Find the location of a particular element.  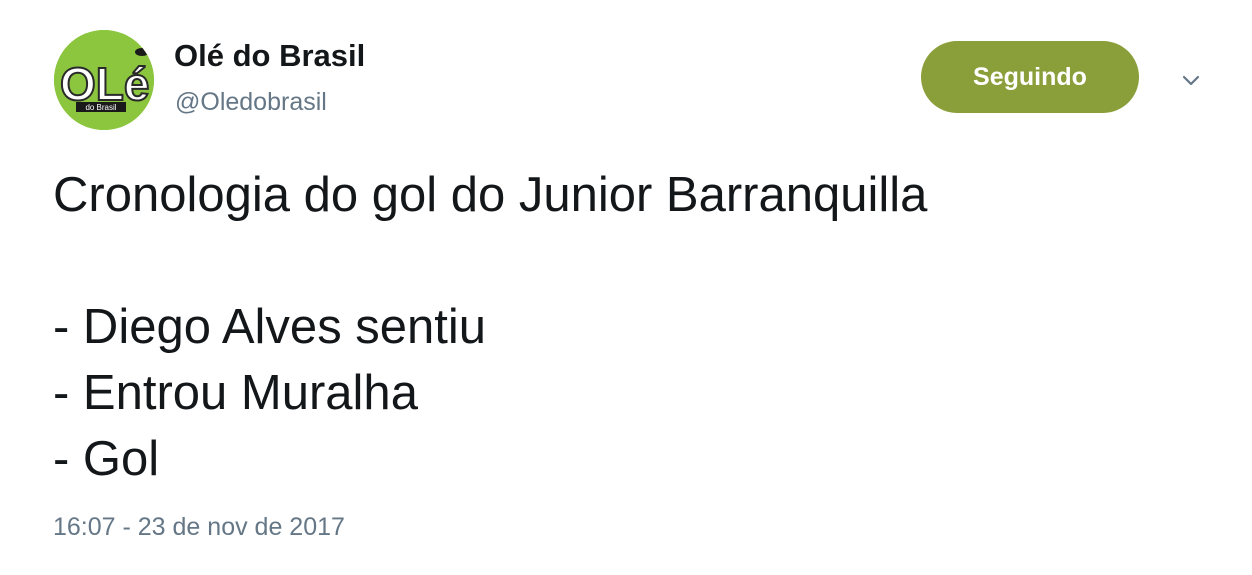

more-options-button is located at coordinates (1191, 81).